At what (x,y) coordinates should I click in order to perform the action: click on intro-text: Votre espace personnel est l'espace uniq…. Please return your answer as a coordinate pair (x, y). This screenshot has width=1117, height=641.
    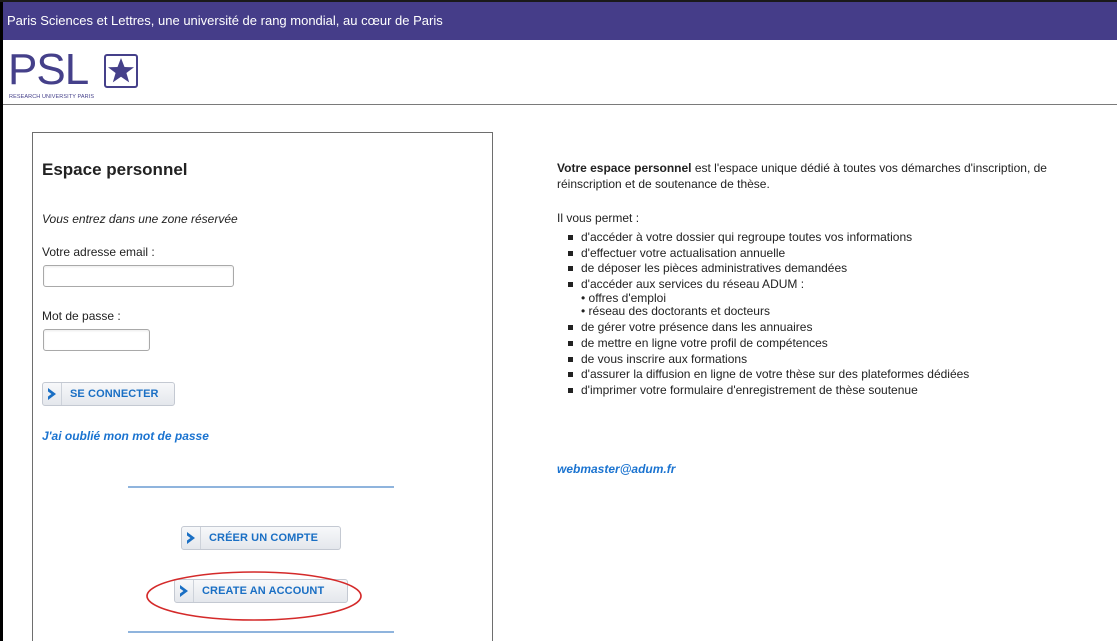
    Looking at the image, I should click on (837, 176).